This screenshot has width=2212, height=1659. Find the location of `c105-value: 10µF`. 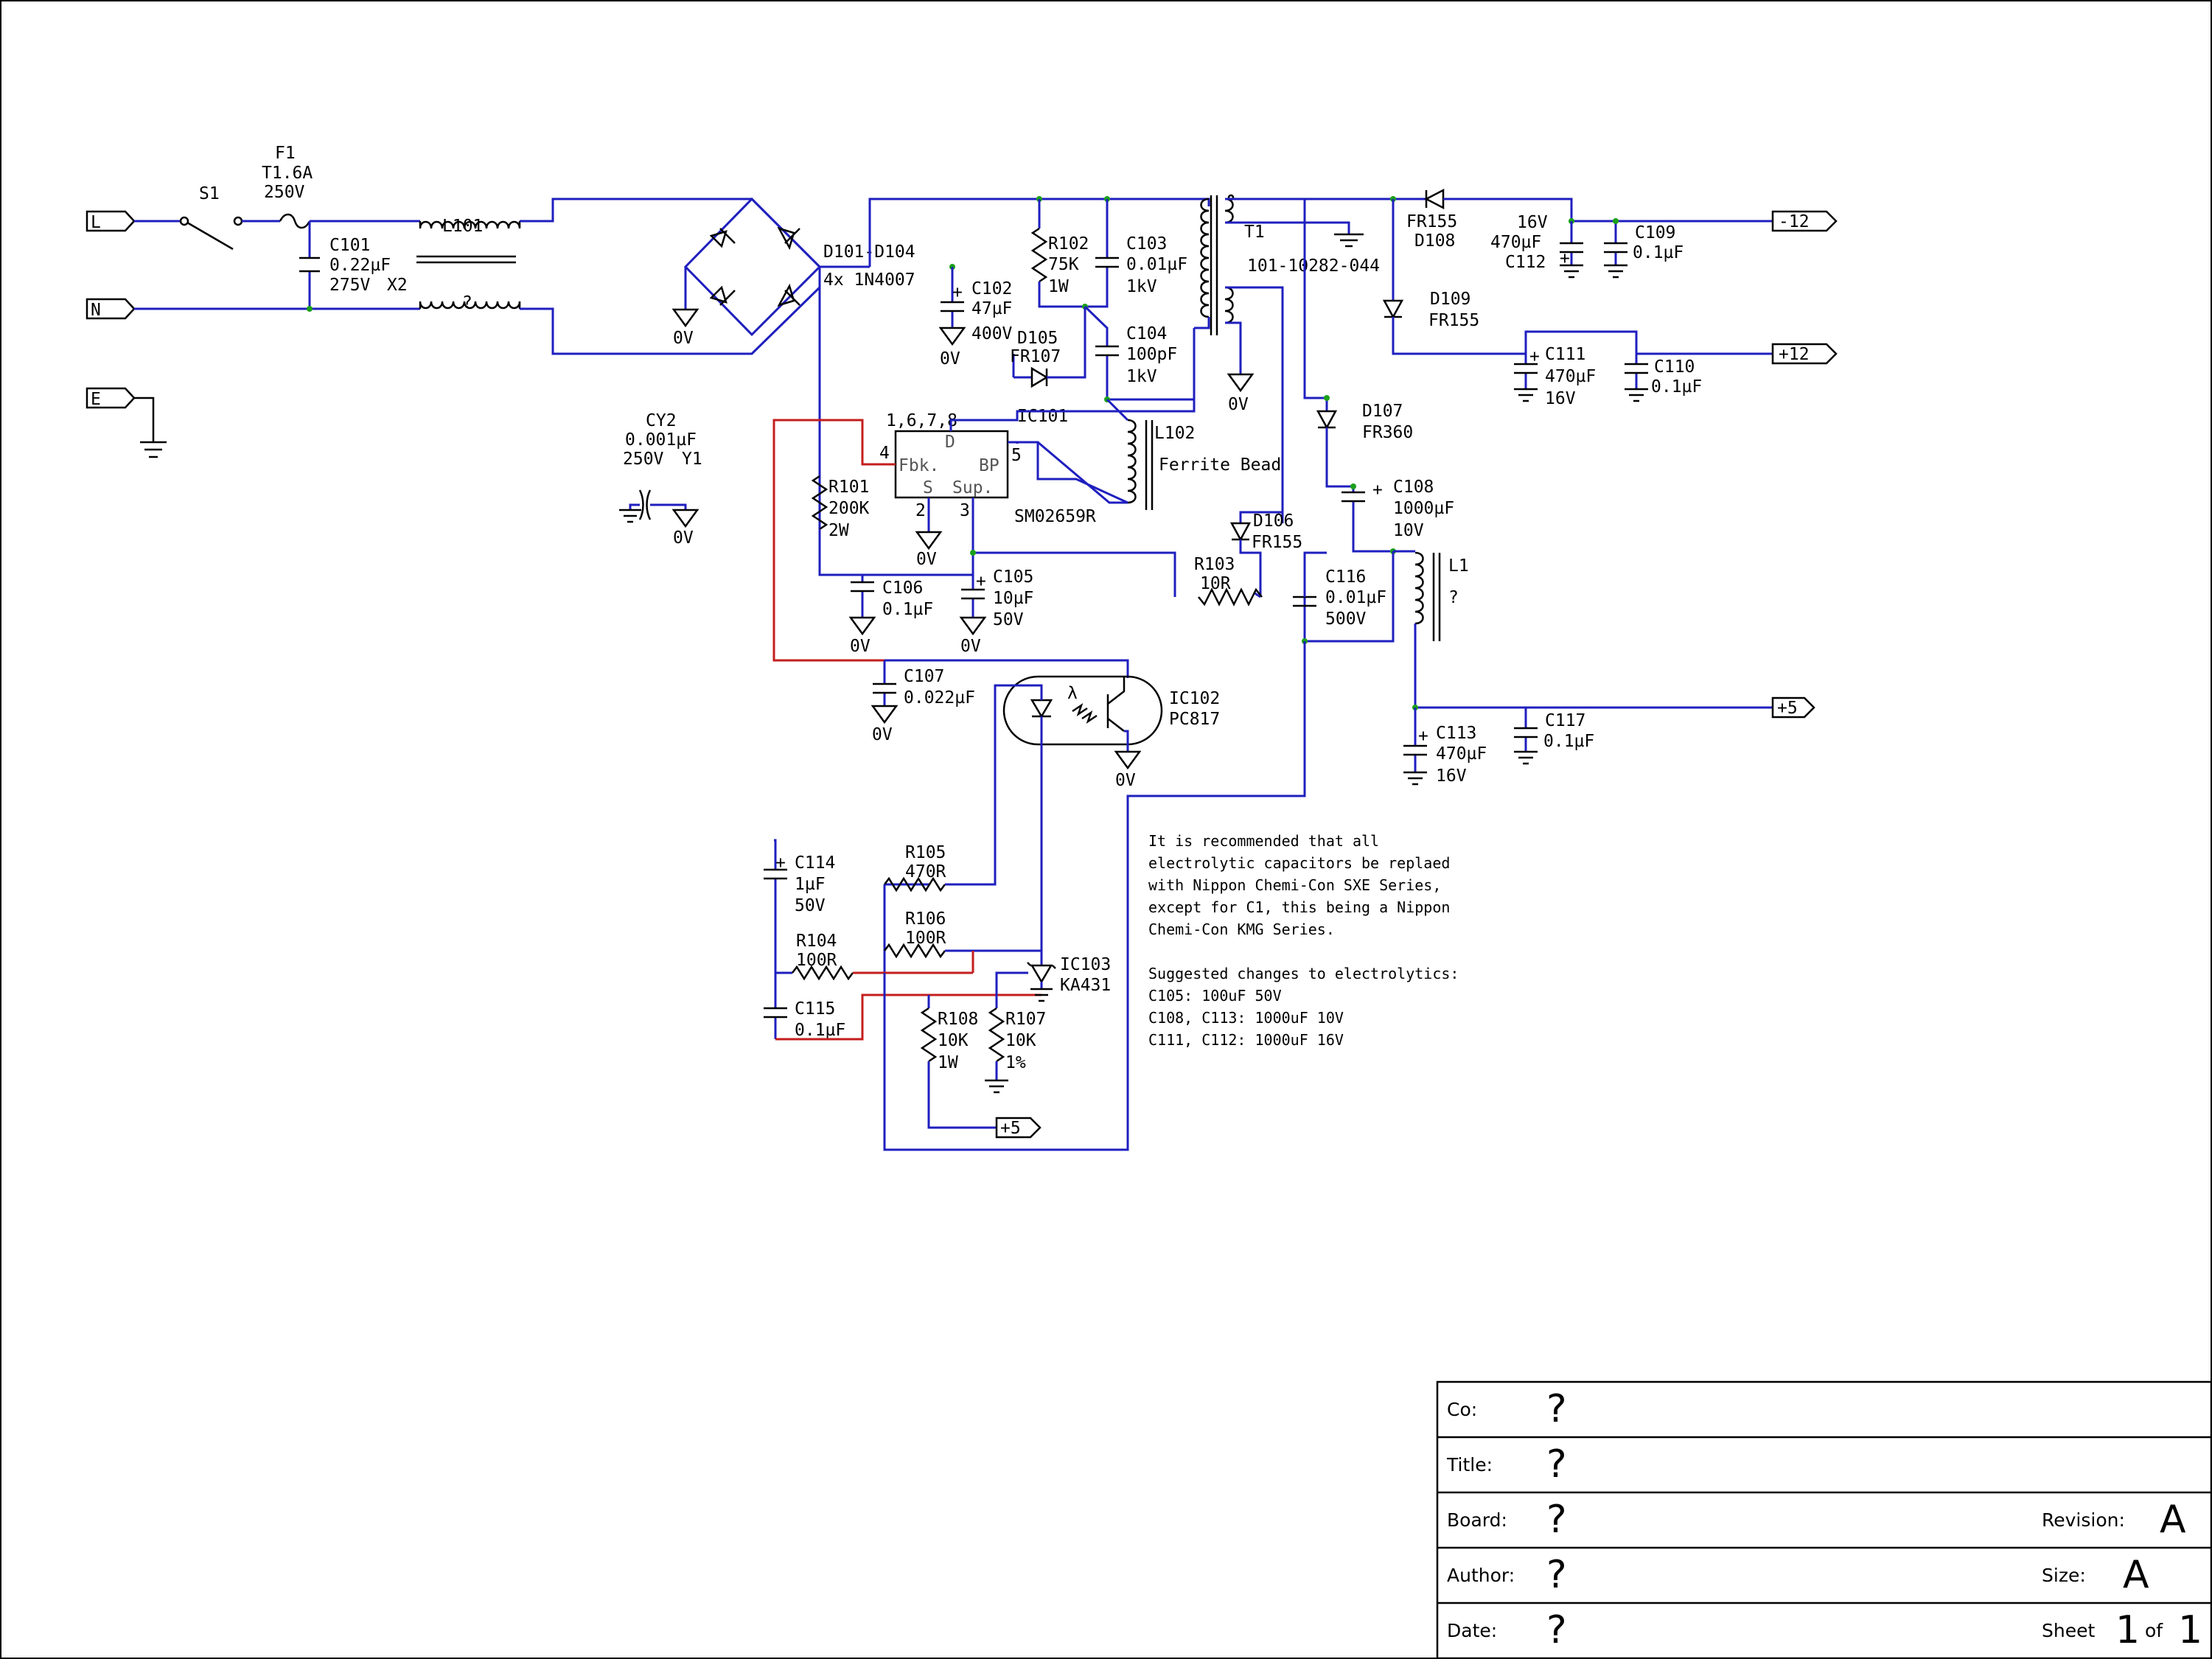

c105-value: 10µF is located at coordinates (1013, 598).